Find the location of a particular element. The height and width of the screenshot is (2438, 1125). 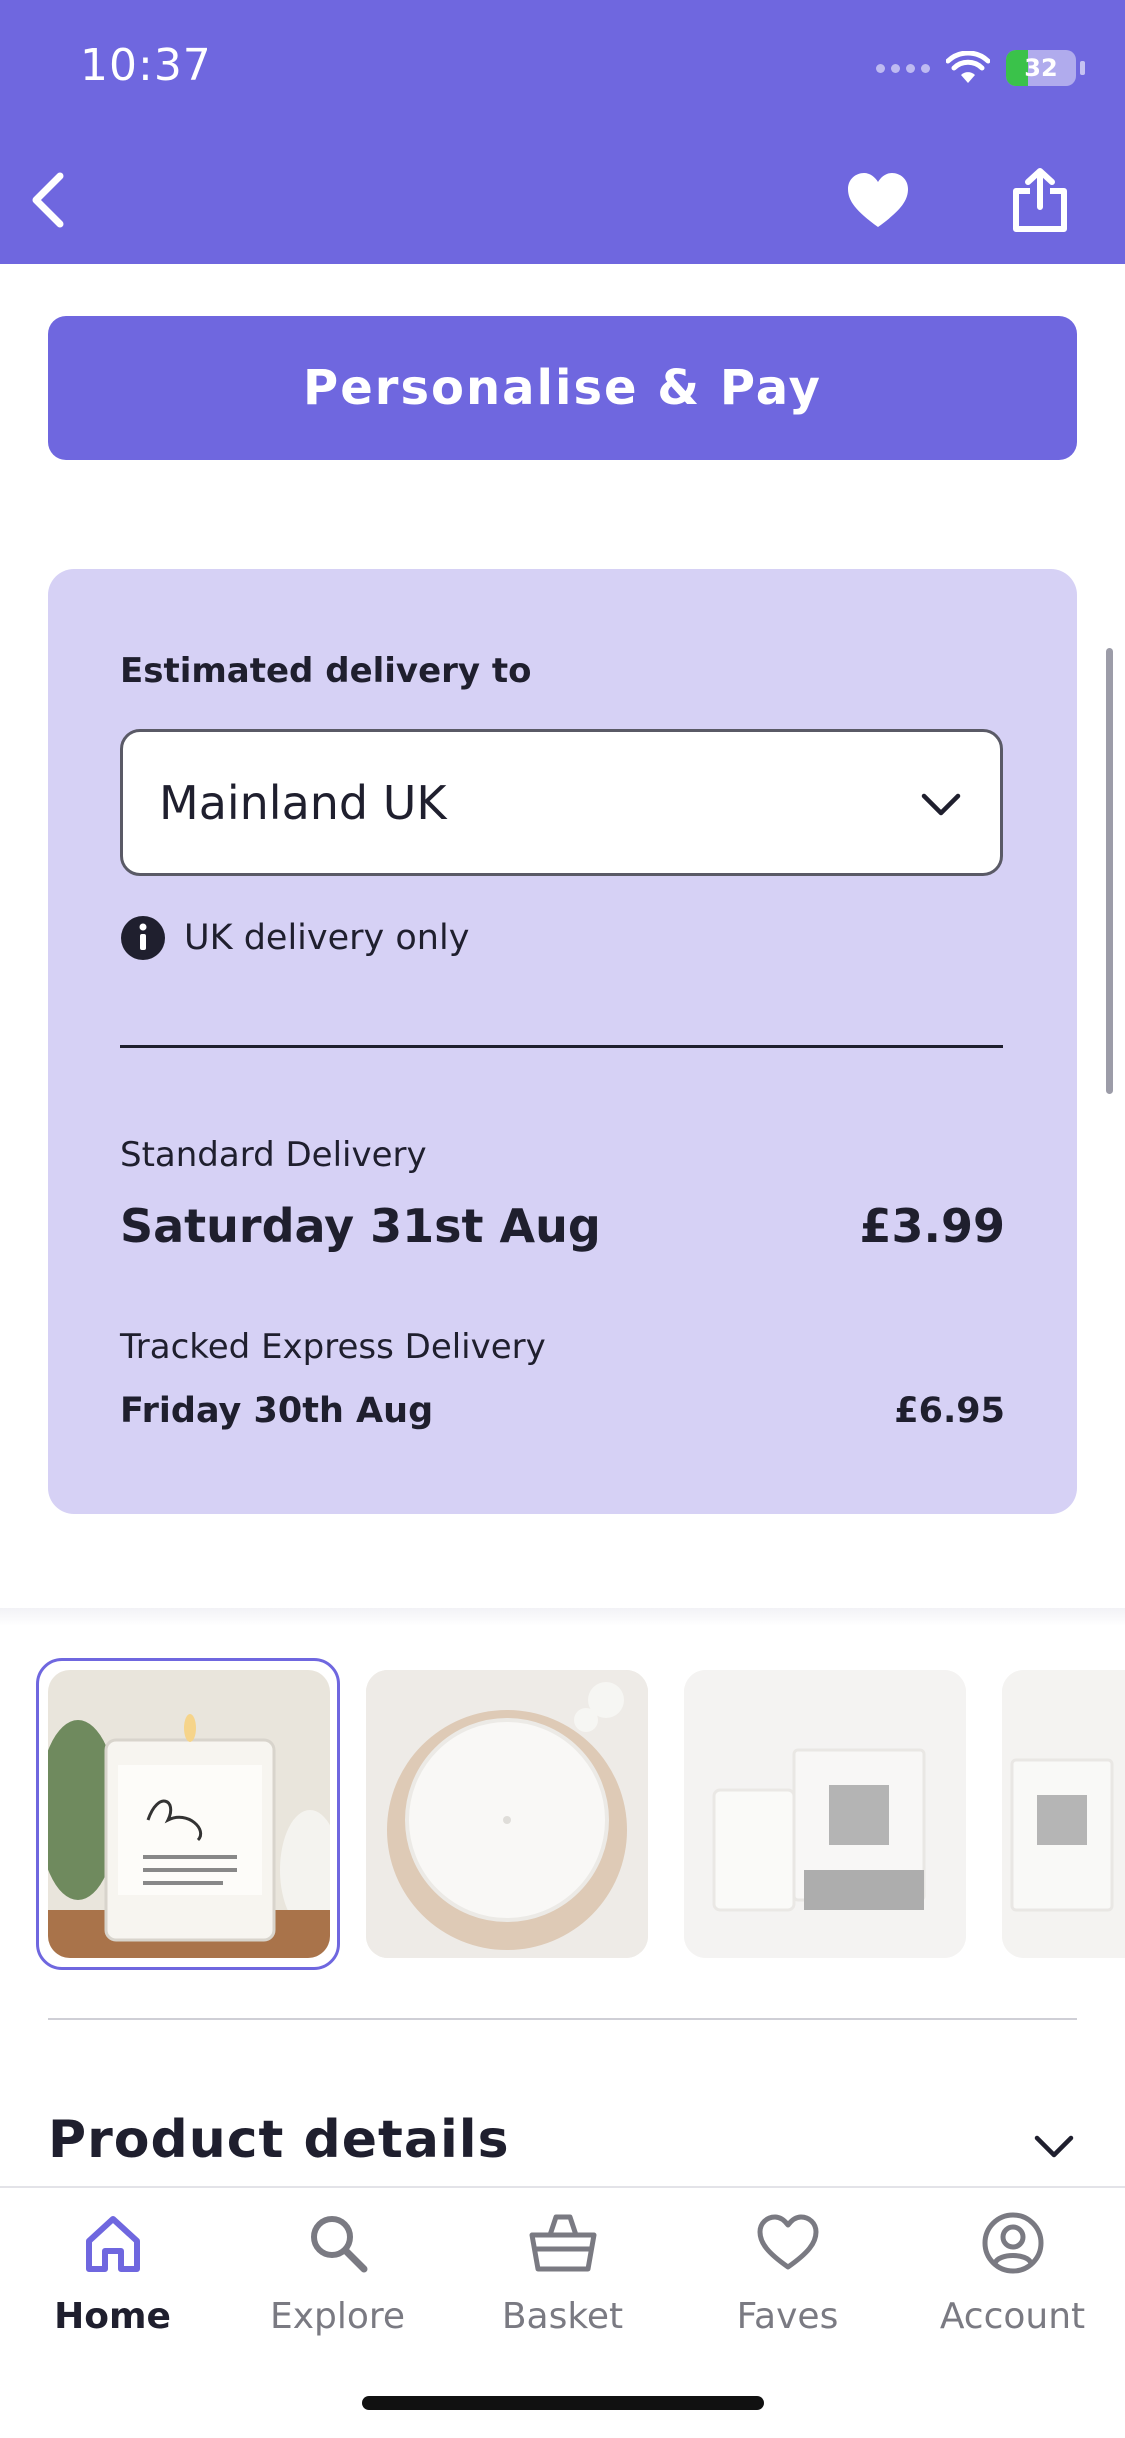

favorite-button is located at coordinates (878, 200).